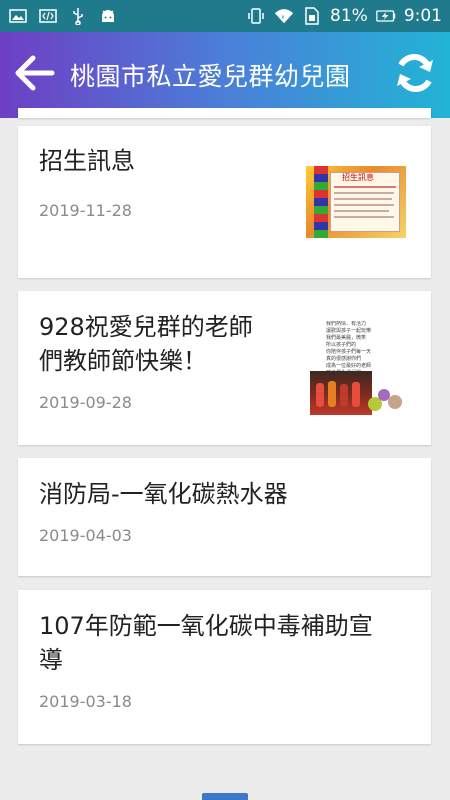  I want to click on usb-icon, so click(78, 16).